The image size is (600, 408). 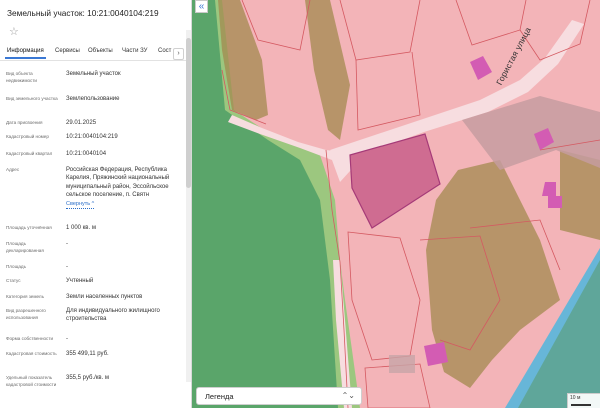 I want to click on row-value: 29.01.2025, so click(x=81, y=123).